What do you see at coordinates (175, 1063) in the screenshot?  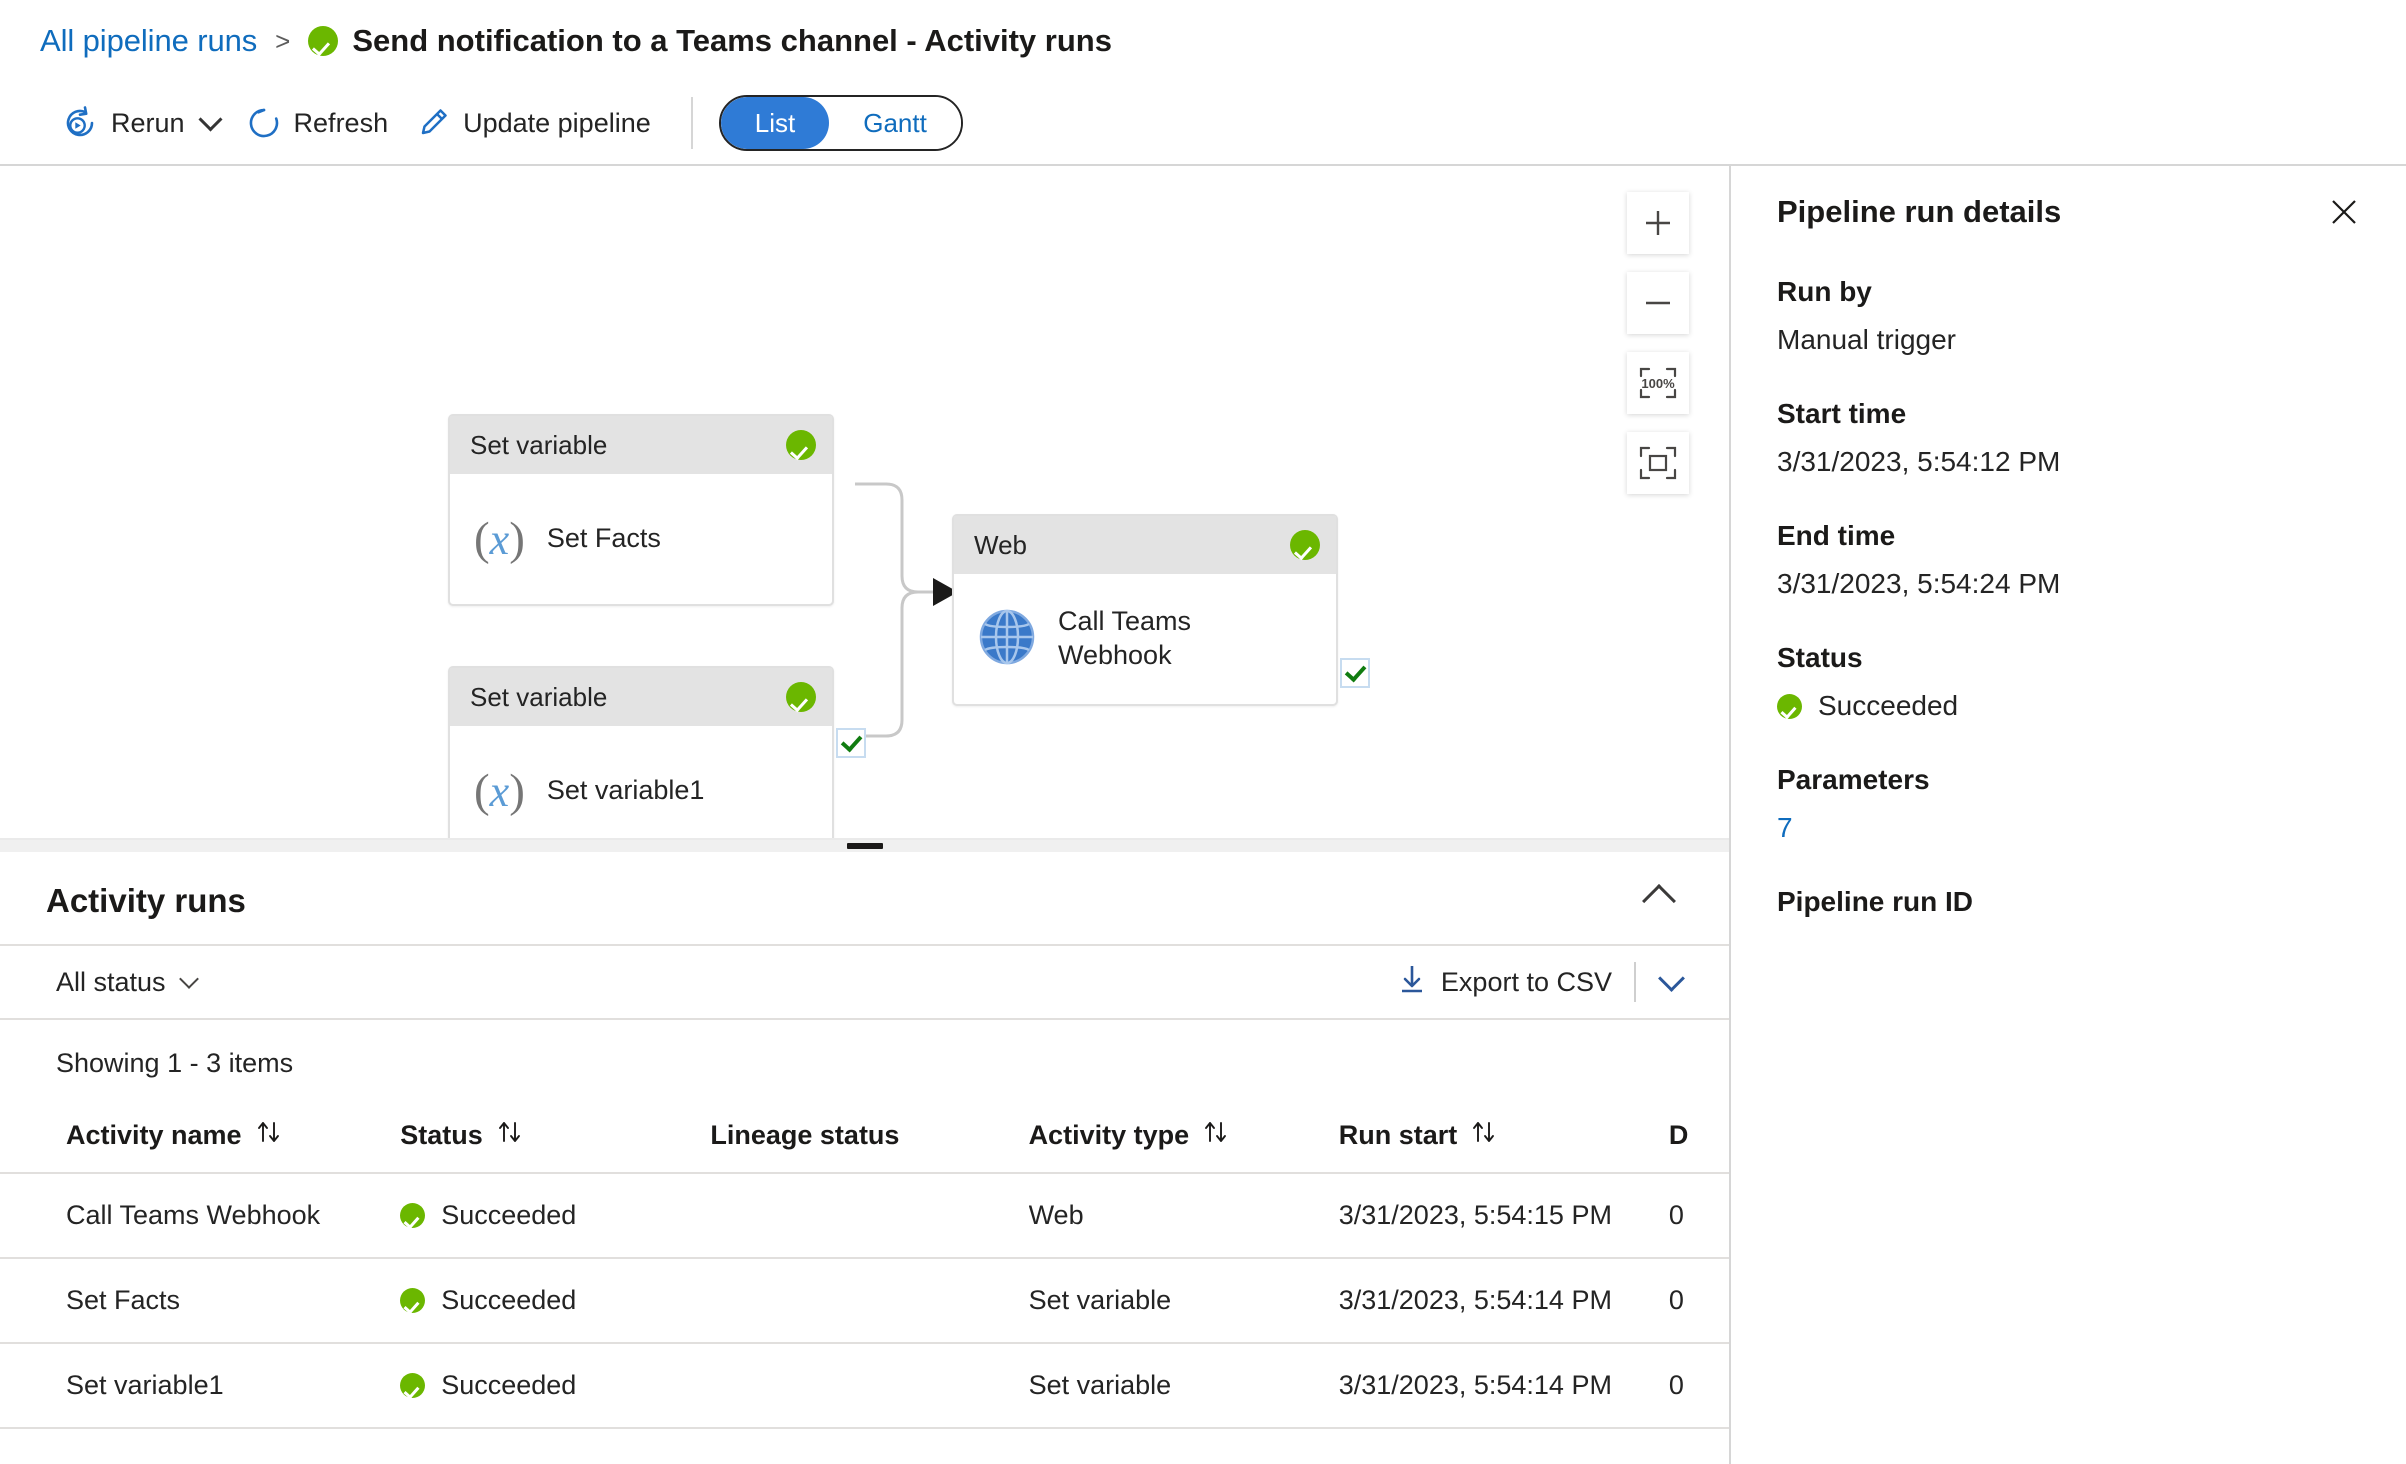 I see `showing-items-text: Showing 1 - 3 items` at bounding box center [175, 1063].